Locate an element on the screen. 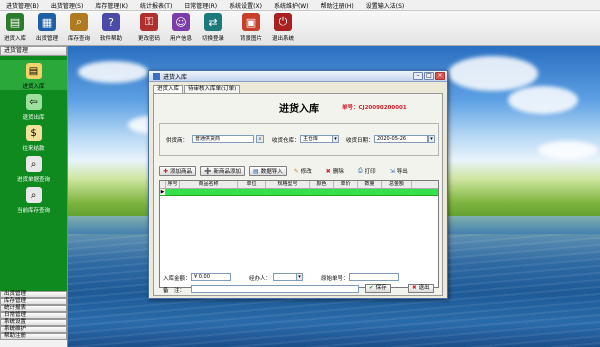 The image size is (600, 347). close-button: × is located at coordinates (440, 76).